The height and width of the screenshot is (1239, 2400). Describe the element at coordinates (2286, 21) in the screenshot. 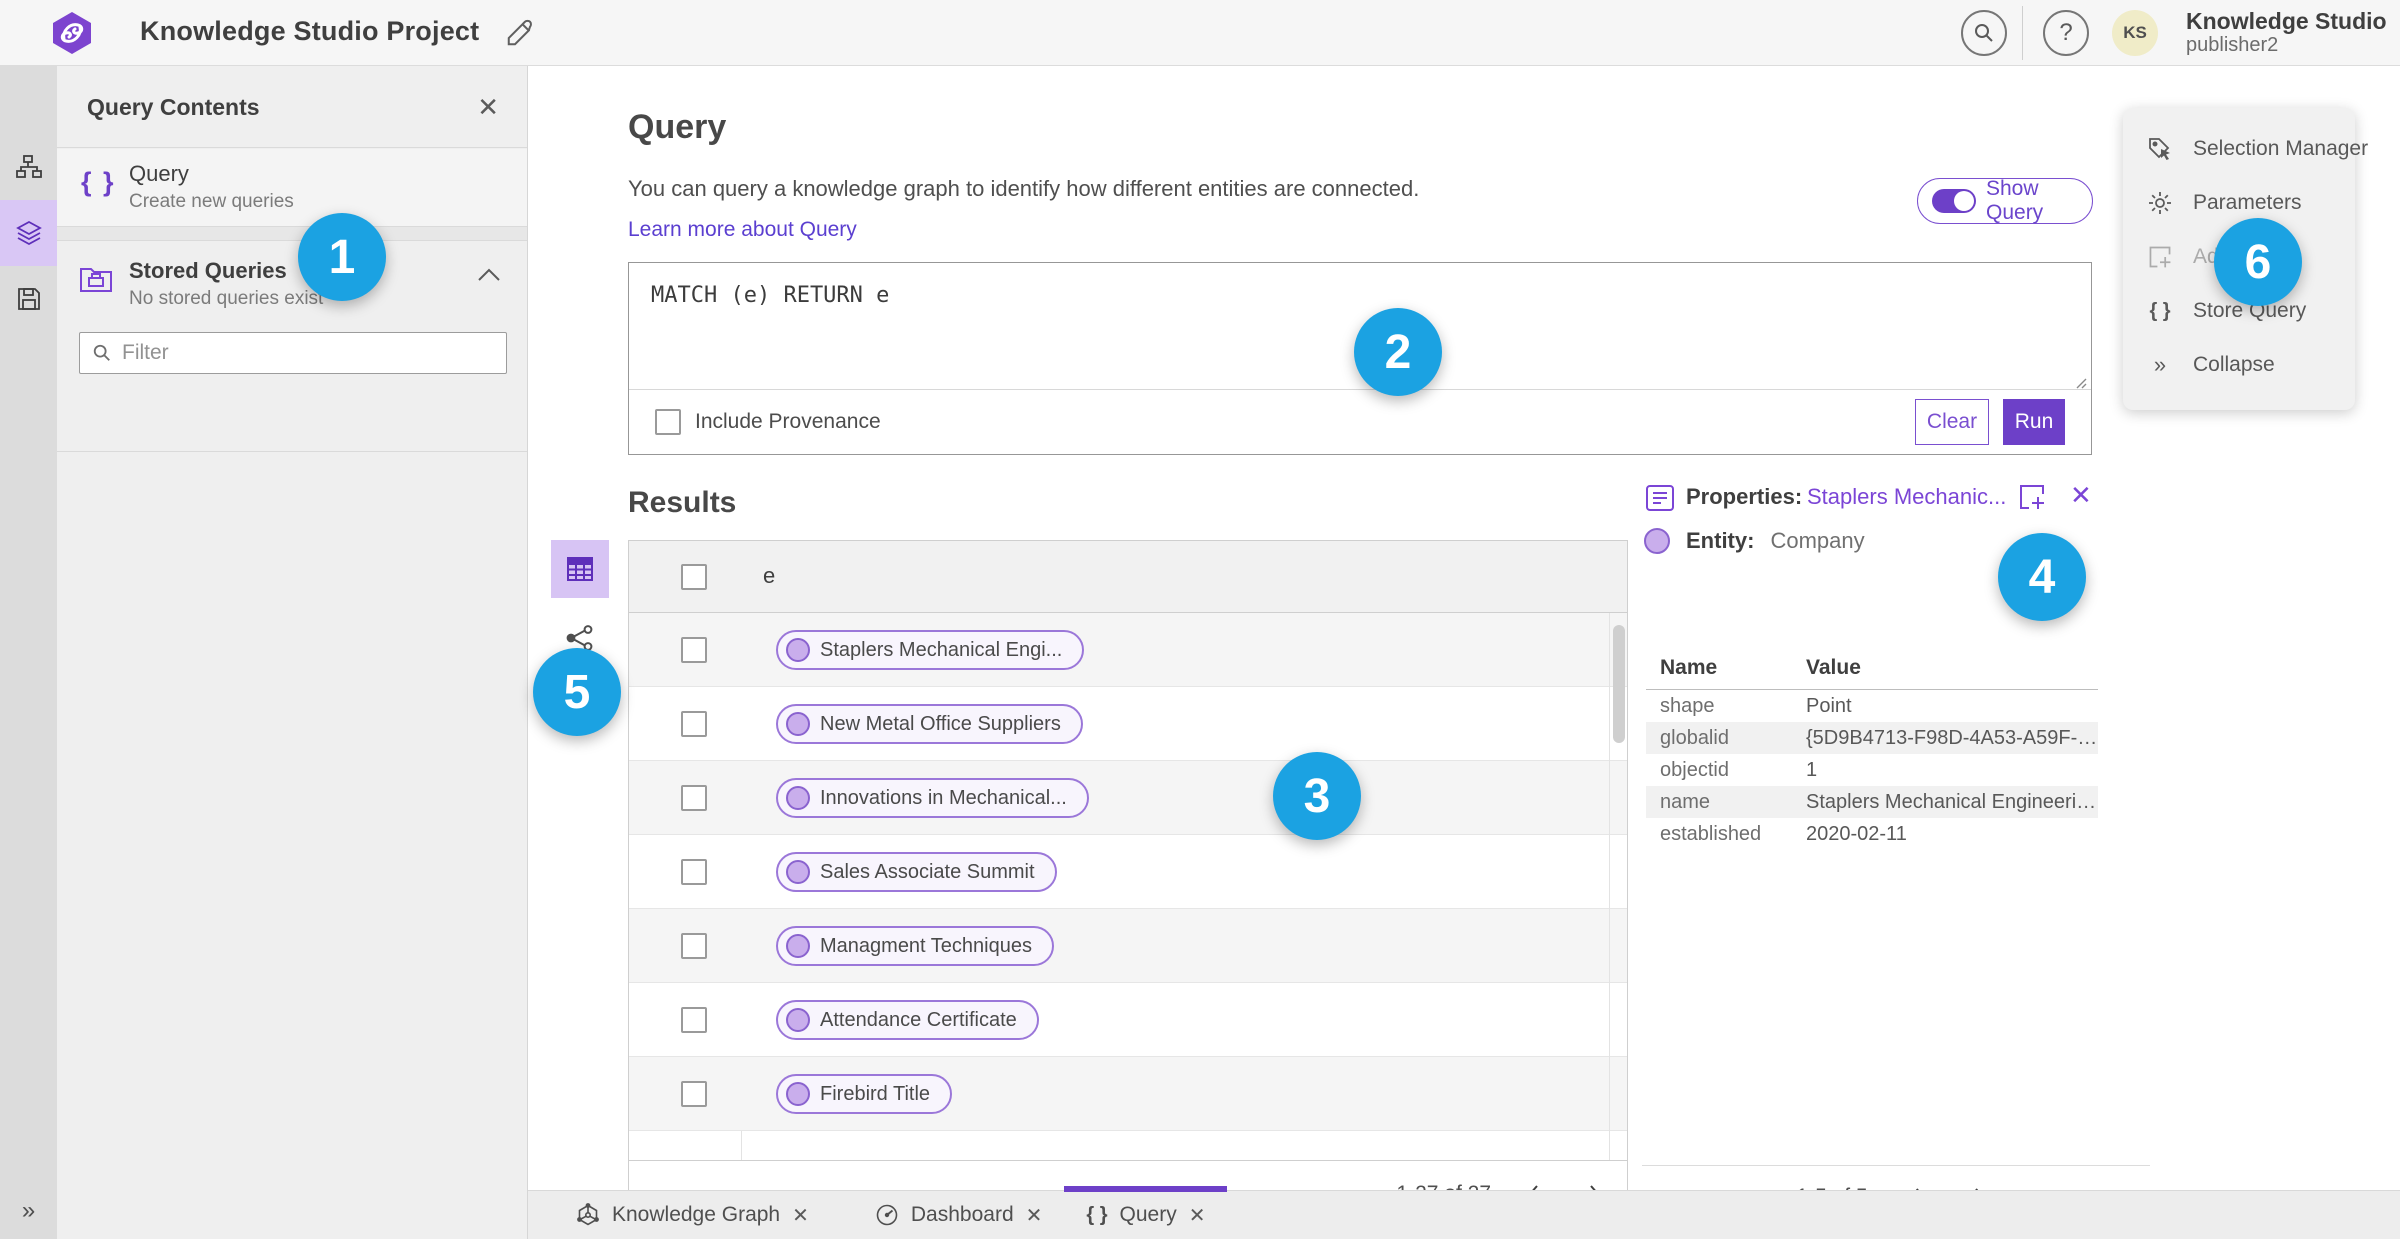

I see `user-name: Knowledge Studio` at that location.